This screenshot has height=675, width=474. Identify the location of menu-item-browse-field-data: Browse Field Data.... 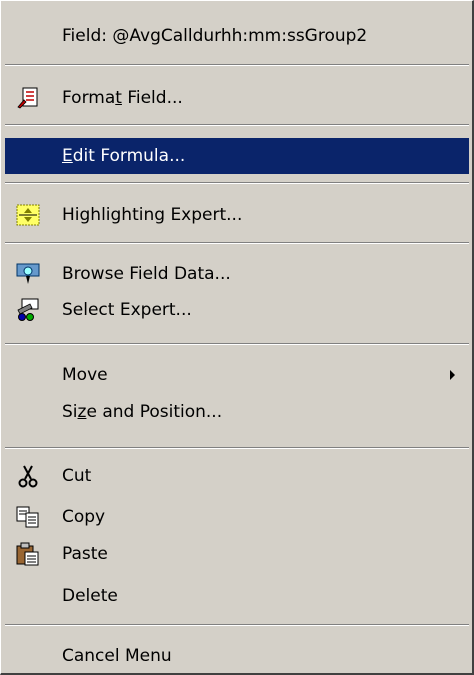
(237, 274).